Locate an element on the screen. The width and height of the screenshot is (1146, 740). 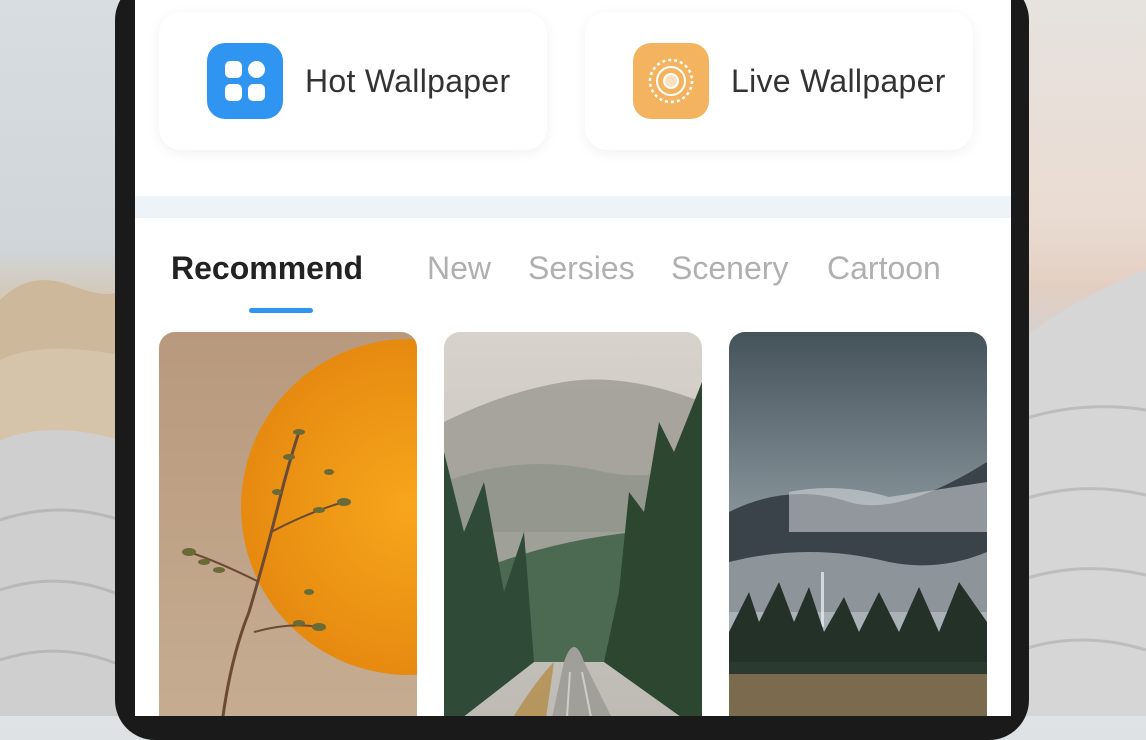
category-tabs: Recommend New Sersies Scenery Cartoon is located at coordinates (581, 281).